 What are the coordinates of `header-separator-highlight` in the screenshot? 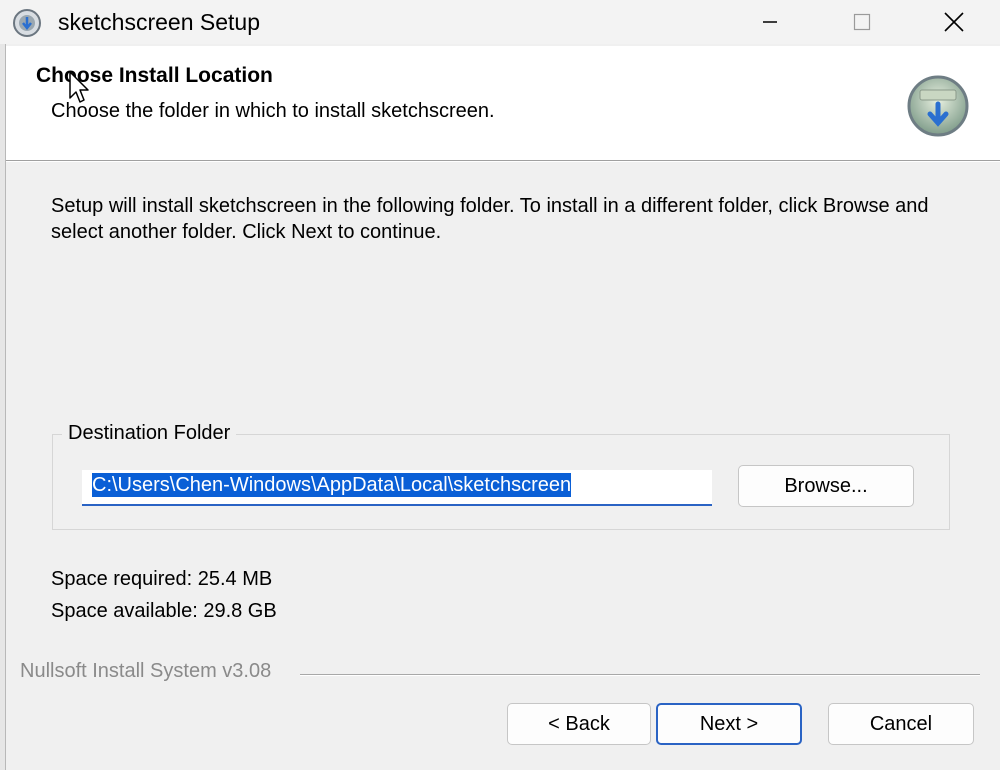 It's located at (503, 161).